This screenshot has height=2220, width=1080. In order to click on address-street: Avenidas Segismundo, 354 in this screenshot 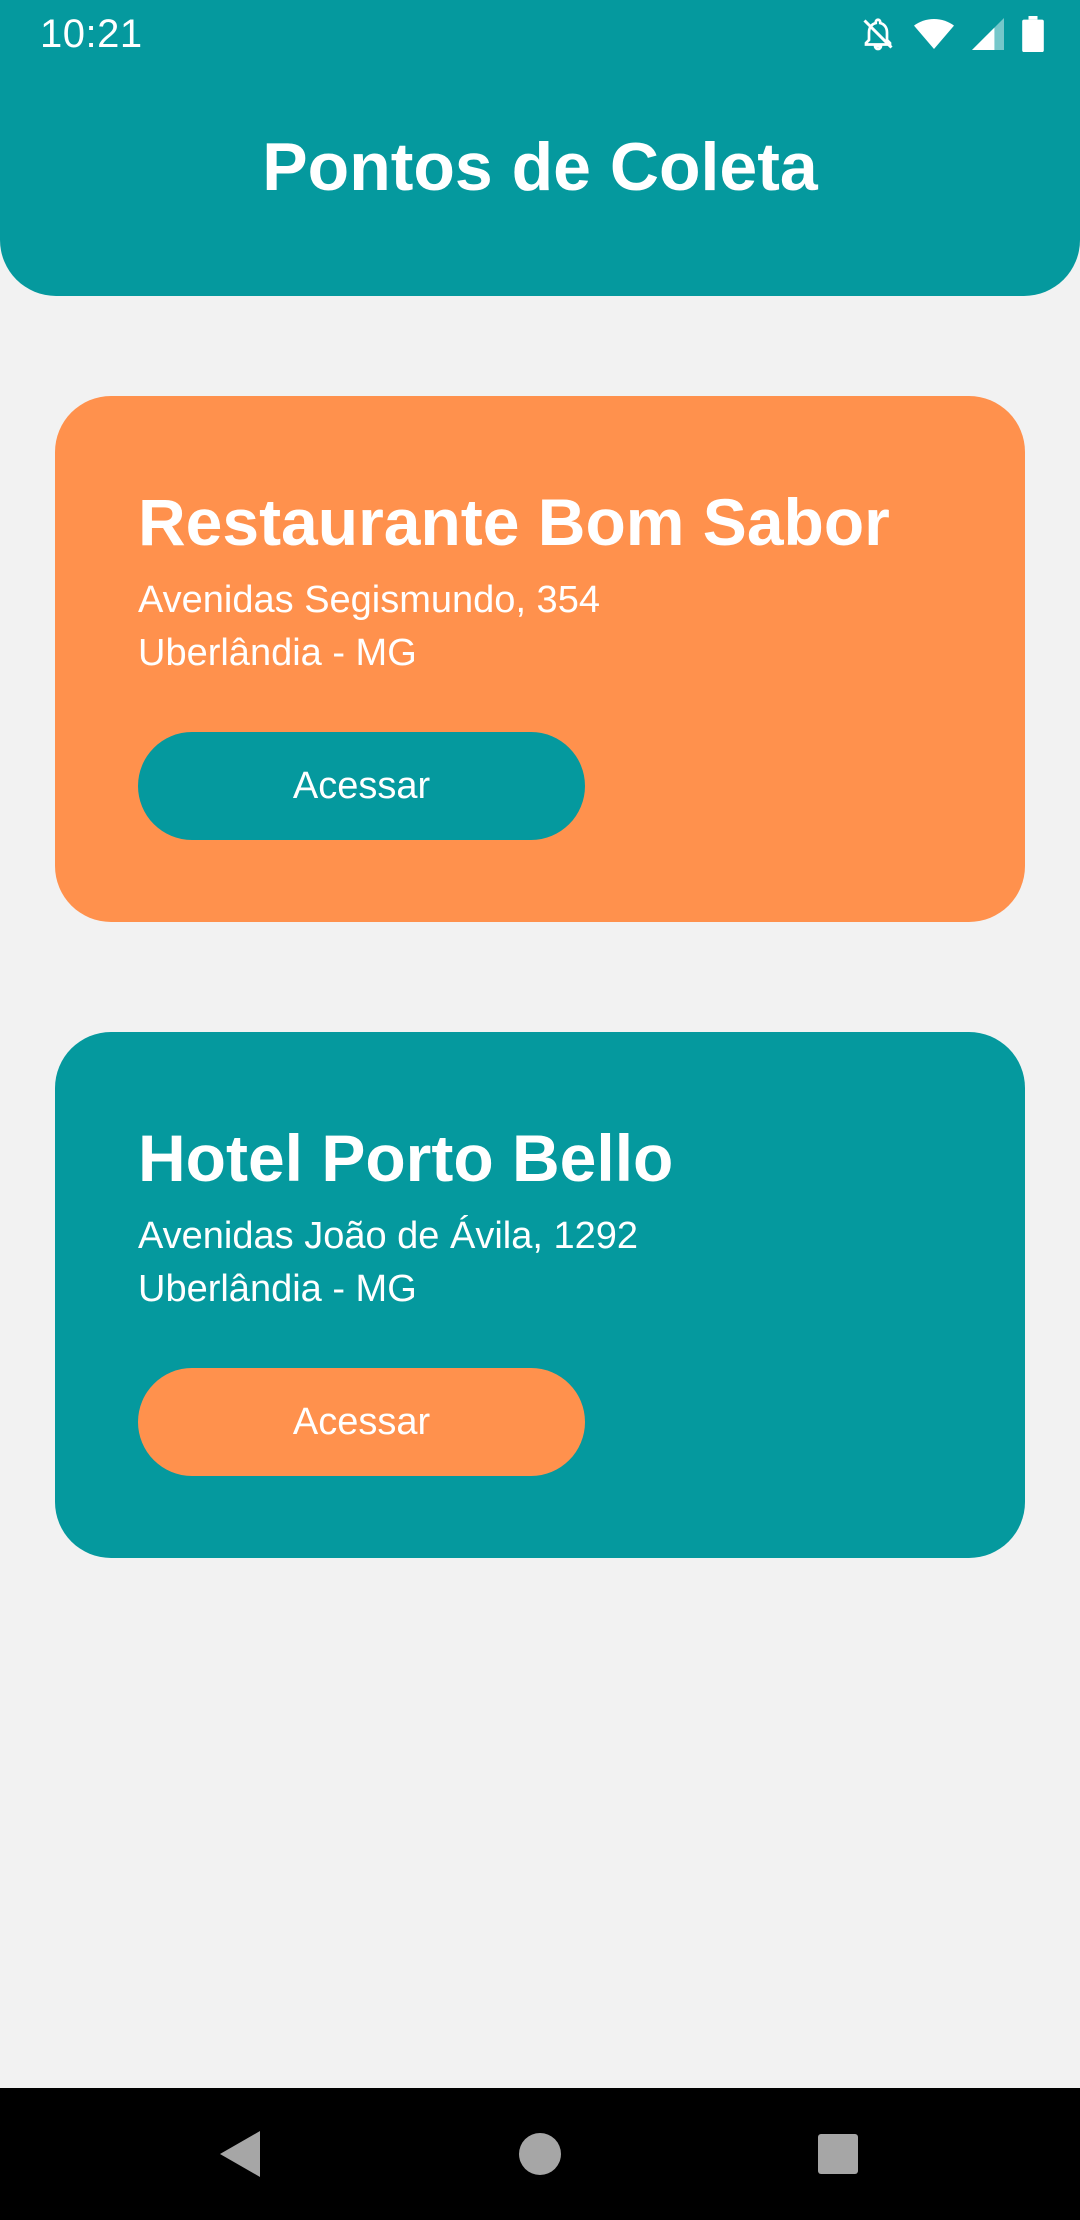, I will do `click(369, 600)`.